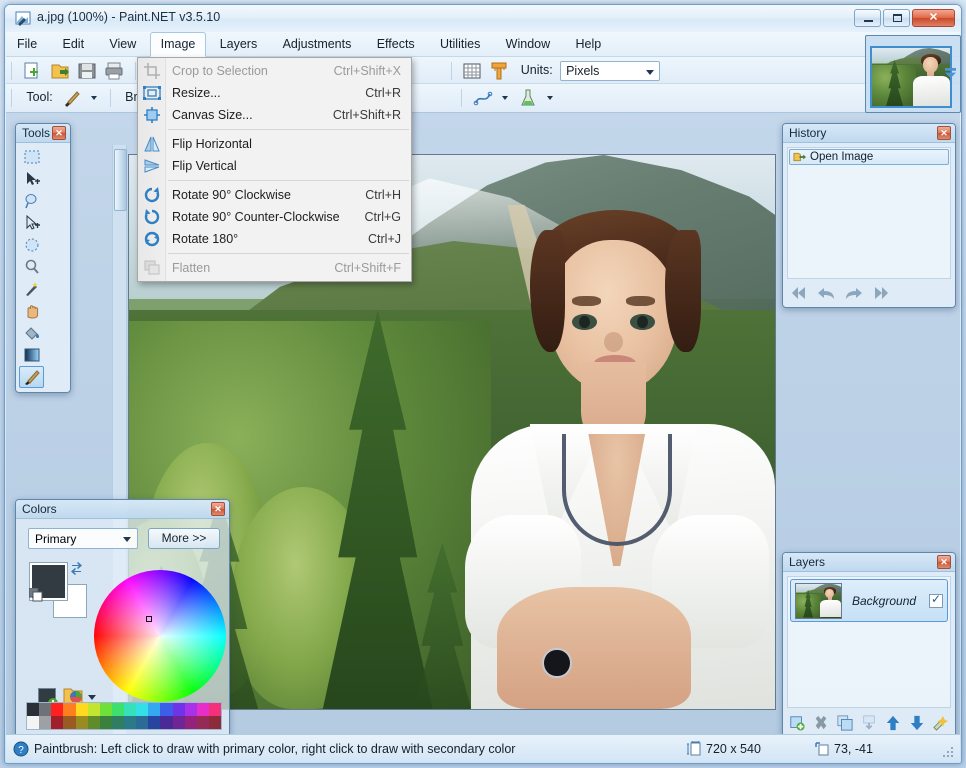 The width and height of the screenshot is (966, 768). Describe the element at coordinates (869, 600) in the screenshot. I see `layer-row: Background` at that location.